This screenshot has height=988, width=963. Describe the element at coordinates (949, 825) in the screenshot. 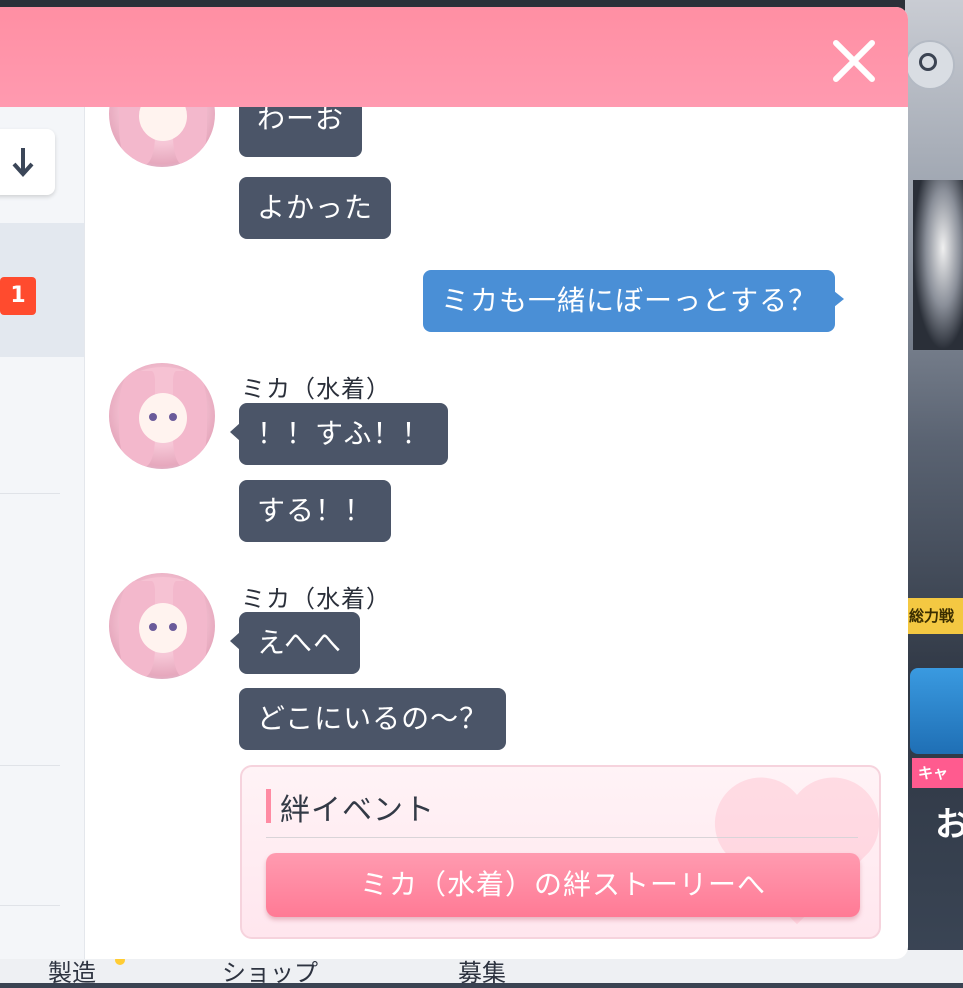

I see `background-card-text: お` at that location.